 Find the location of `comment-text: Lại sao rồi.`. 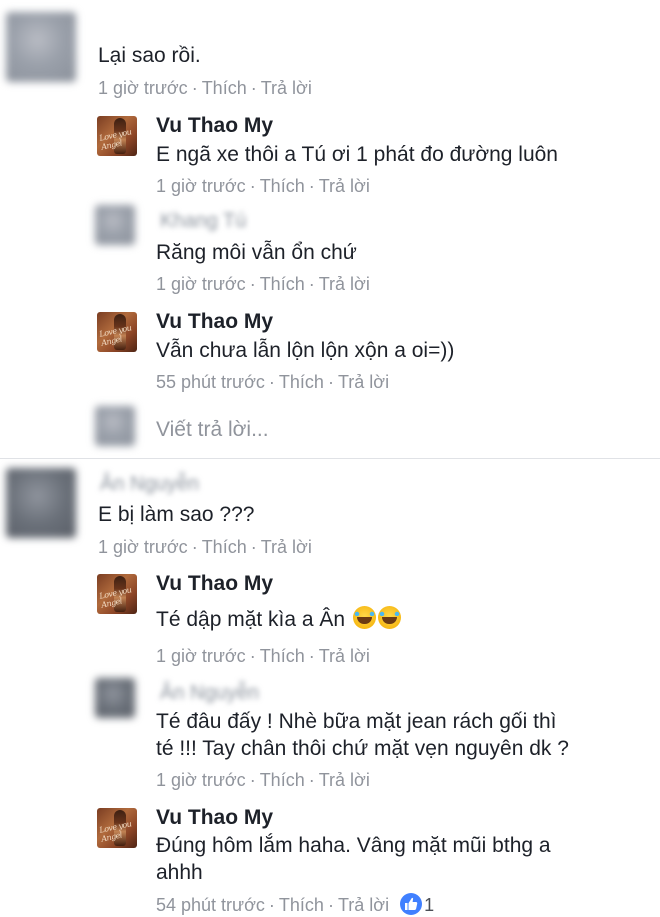

comment-text: Lại sao rồi. is located at coordinates (149, 55).